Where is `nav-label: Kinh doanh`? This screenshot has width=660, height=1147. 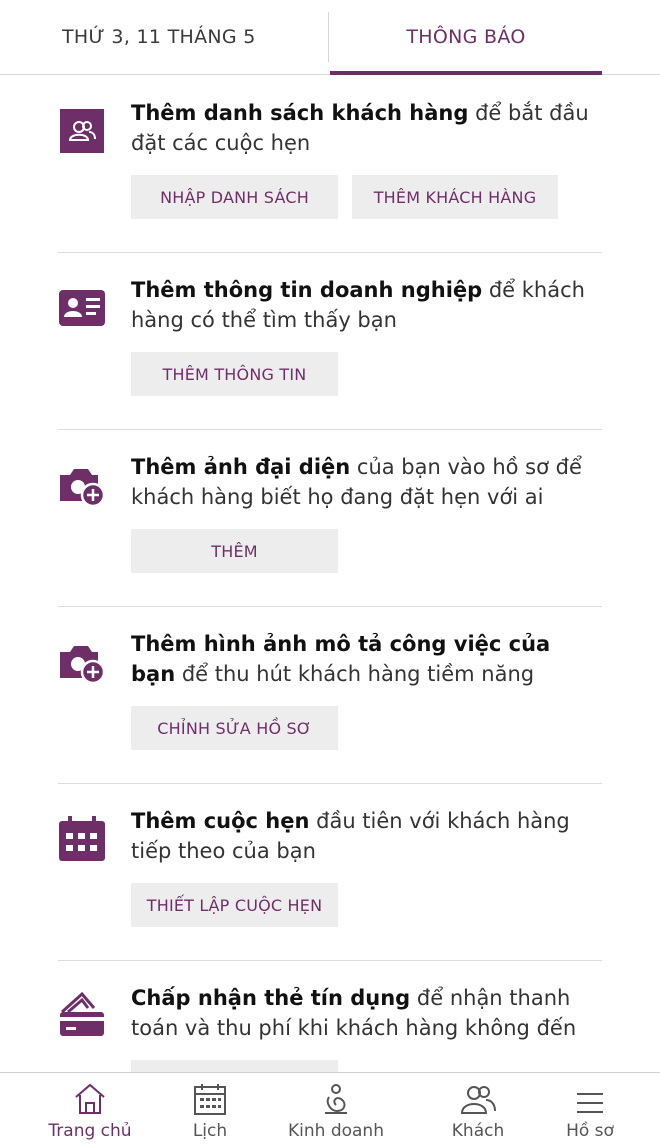 nav-label: Kinh doanh is located at coordinates (336, 1131).